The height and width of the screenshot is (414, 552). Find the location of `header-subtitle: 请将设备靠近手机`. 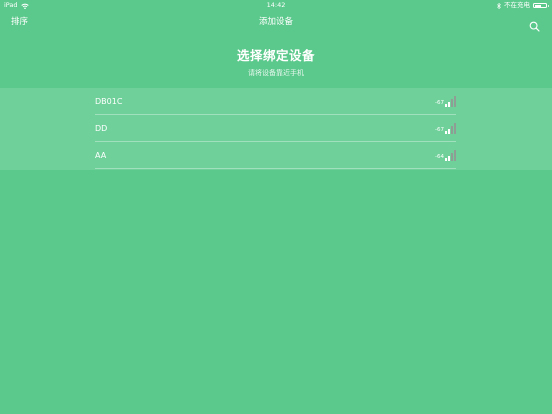

header-subtitle: 请将设备靠近手机 is located at coordinates (276, 73).